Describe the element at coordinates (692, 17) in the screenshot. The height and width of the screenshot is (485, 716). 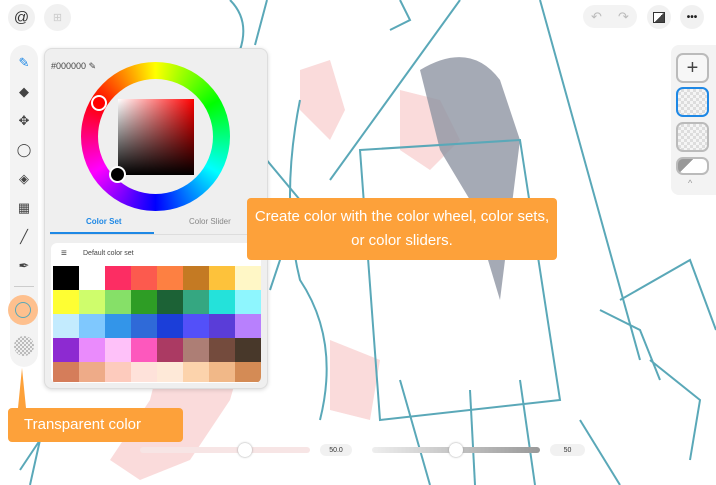
I see `more-button: •••` at that location.